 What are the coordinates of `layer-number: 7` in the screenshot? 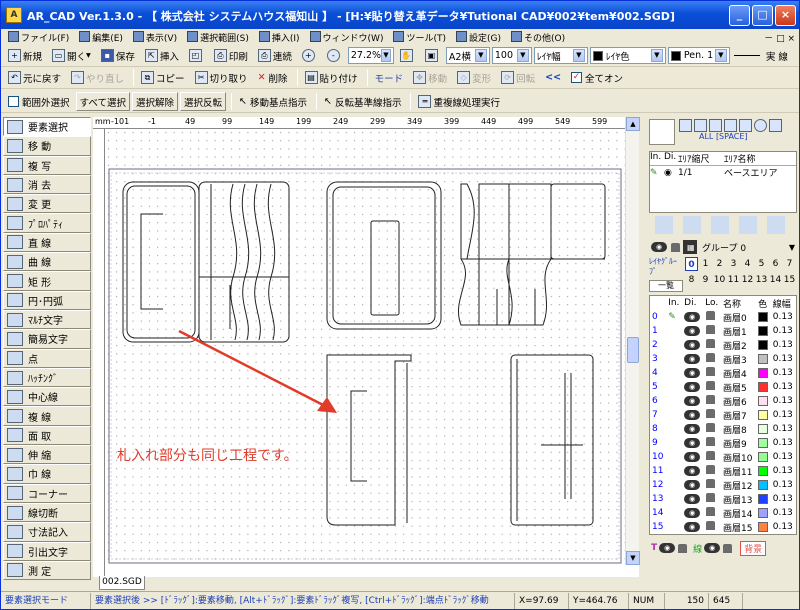 It's located at (658, 415).